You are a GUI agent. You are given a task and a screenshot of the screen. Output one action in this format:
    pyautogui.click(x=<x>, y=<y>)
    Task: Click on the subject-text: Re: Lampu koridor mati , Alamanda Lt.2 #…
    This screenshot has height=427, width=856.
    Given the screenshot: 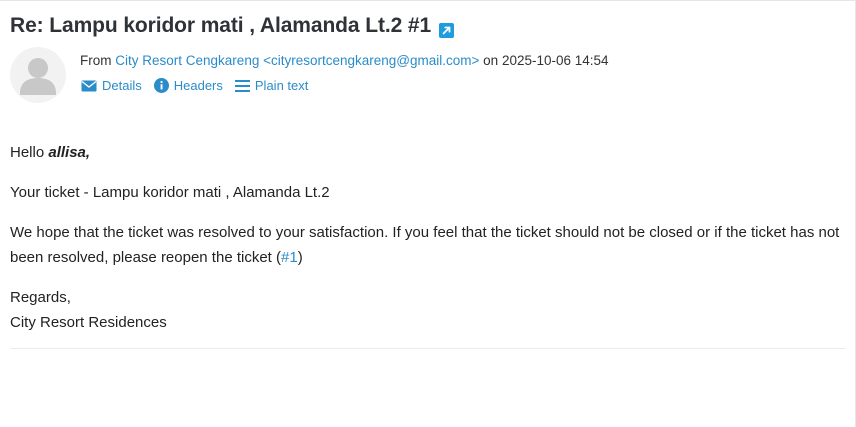 What is the action you would take?
    pyautogui.click(x=221, y=25)
    